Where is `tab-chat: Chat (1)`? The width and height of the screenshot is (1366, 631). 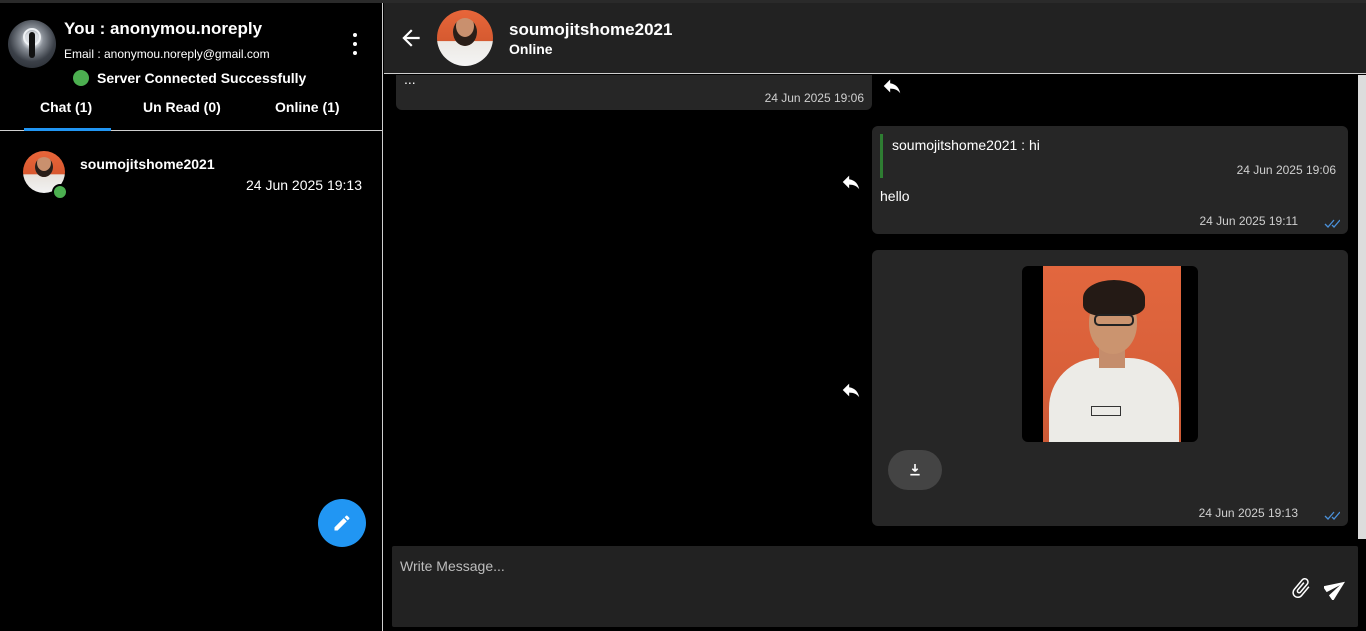 tab-chat: Chat (1) is located at coordinates (66, 107).